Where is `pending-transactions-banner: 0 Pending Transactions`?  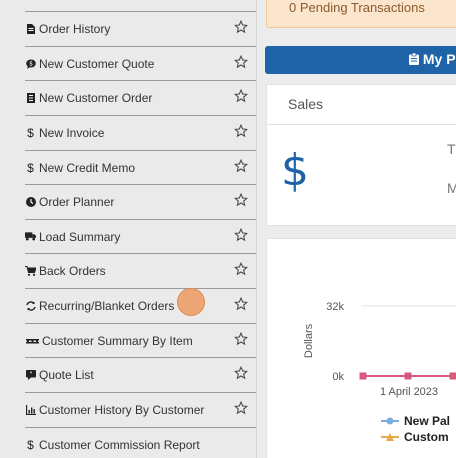
pending-transactions-banner: 0 Pending Transactions is located at coordinates (361, 14).